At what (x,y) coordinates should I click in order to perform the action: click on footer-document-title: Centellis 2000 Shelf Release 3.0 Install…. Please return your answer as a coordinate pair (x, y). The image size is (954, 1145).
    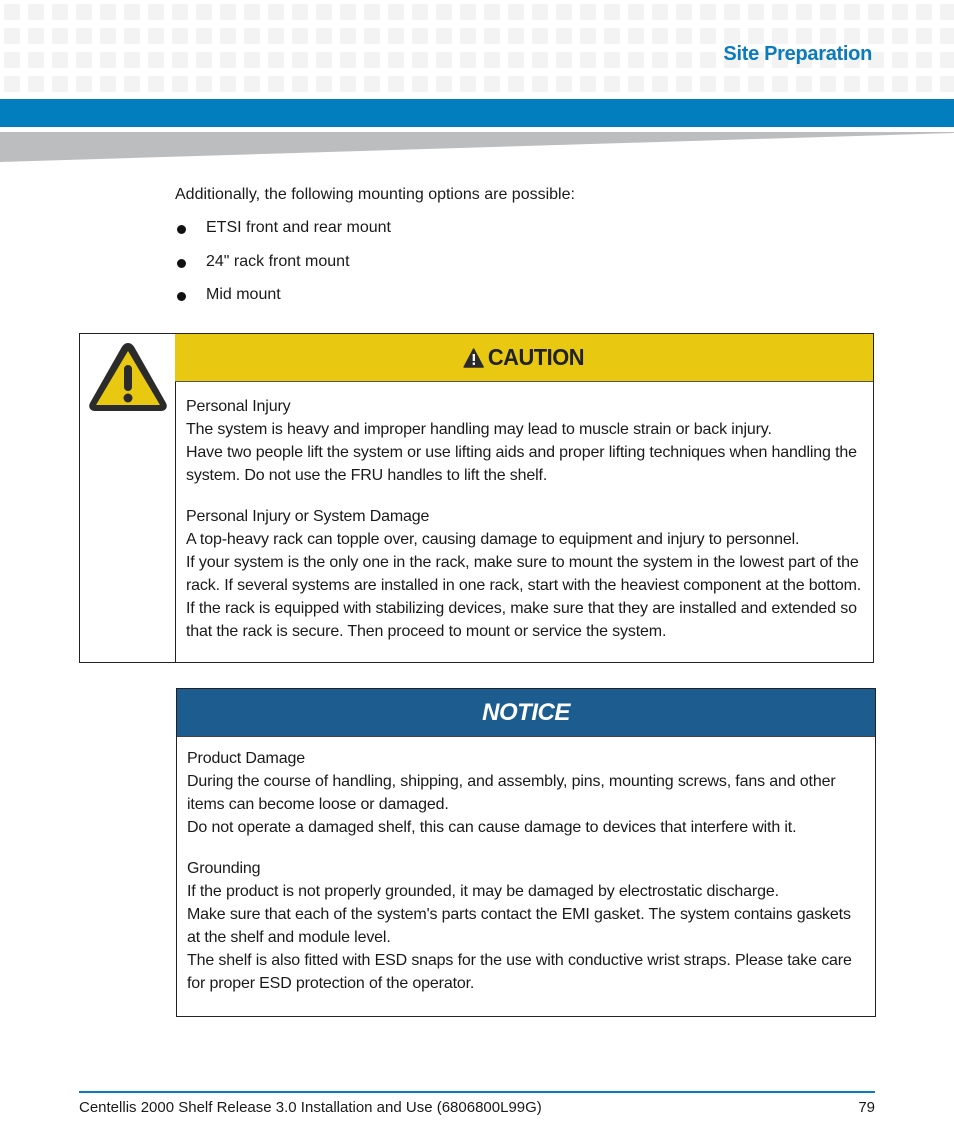
    Looking at the image, I should click on (310, 1107).